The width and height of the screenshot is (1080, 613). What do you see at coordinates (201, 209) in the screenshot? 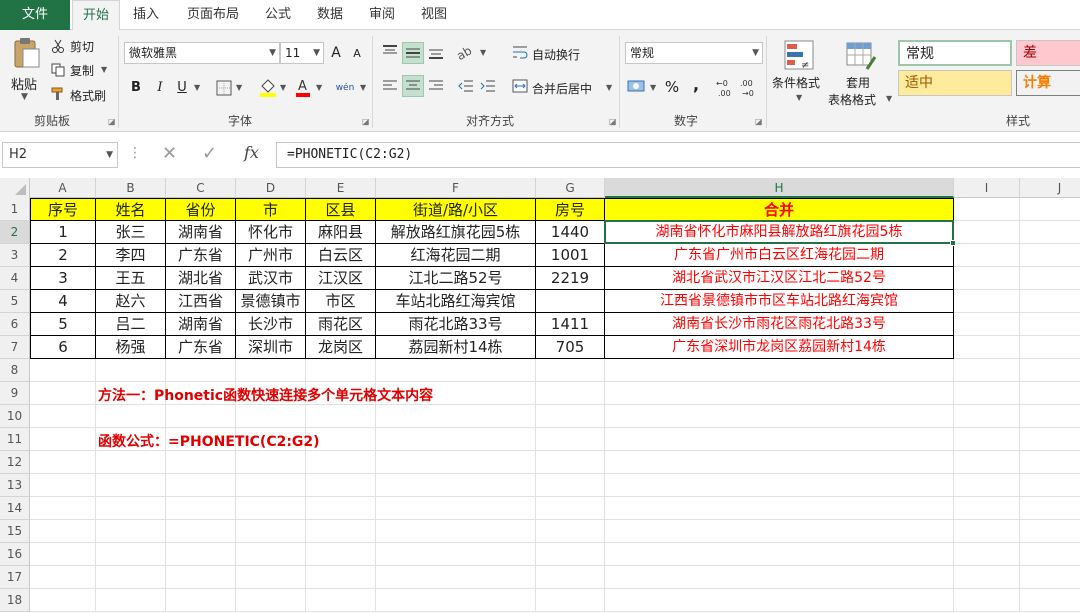
I see `table-header-cell: 省份` at bounding box center [201, 209].